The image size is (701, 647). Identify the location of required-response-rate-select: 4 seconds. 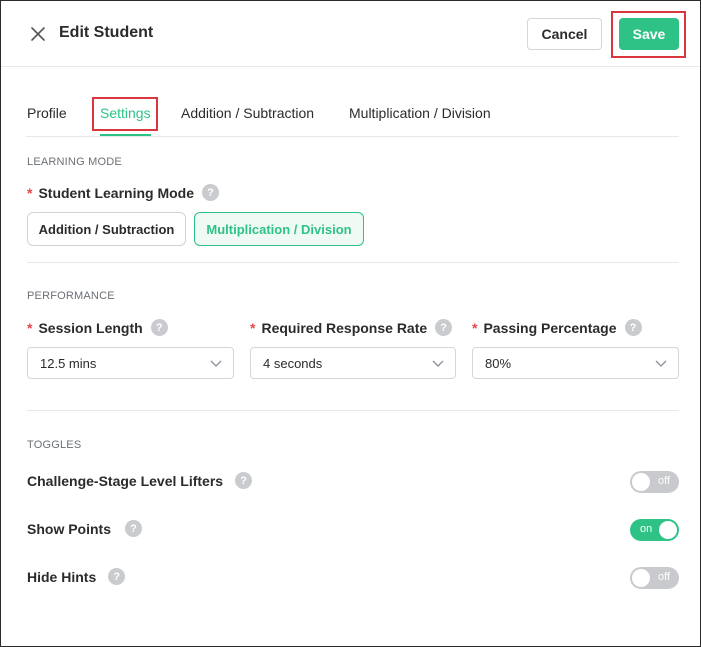
(353, 363).